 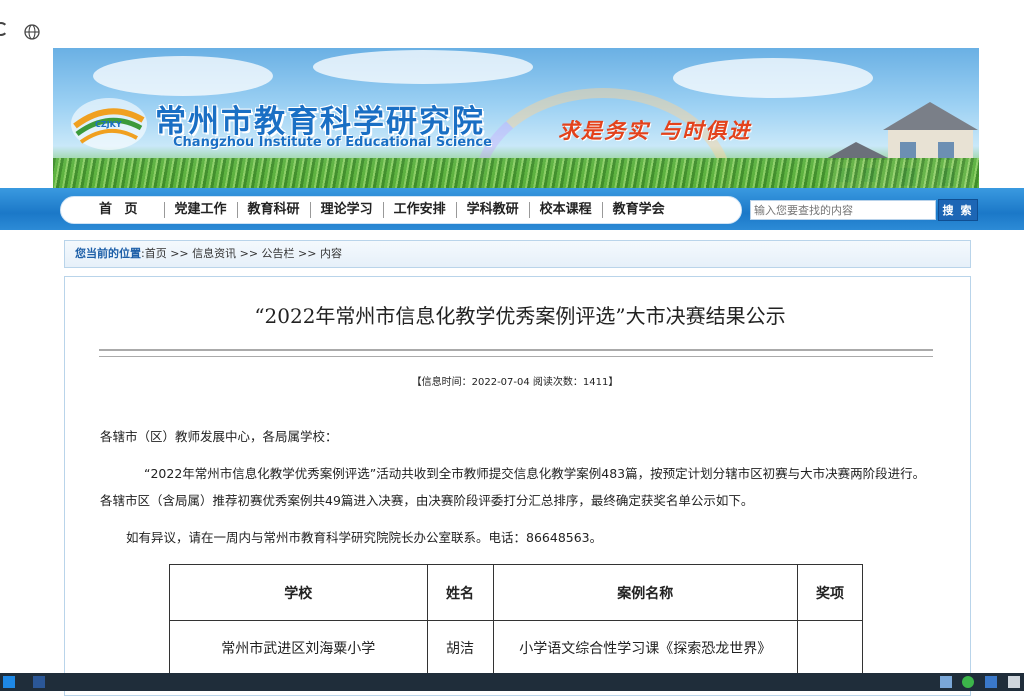 I want to click on nav-item-education-society: 教育学会, so click(x=639, y=210).